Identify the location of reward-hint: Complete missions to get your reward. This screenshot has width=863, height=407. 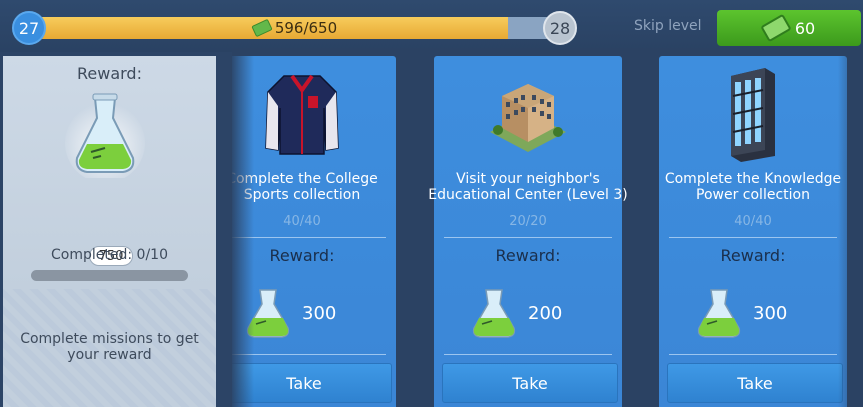
(109, 347).